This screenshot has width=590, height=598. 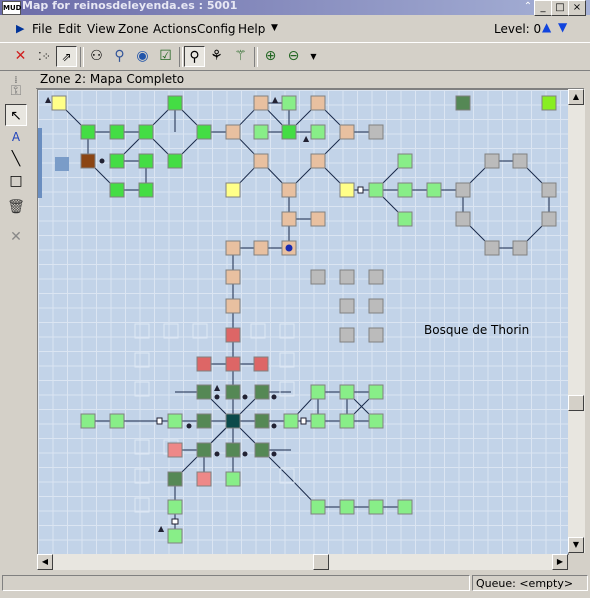 I want to click on path-icon: ⁚⁘, so click(x=44, y=56).